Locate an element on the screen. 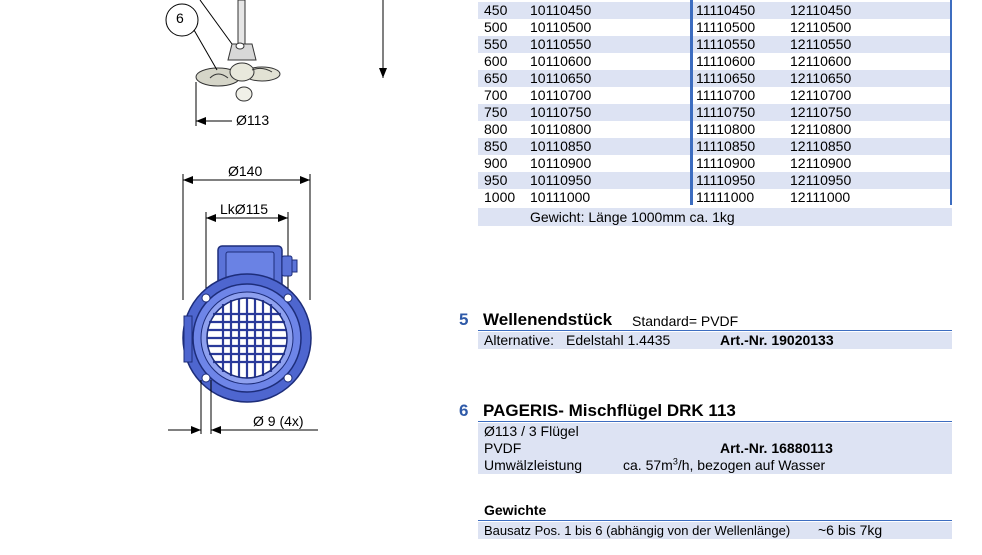  alt-label: Alternative: is located at coordinates (519, 340).